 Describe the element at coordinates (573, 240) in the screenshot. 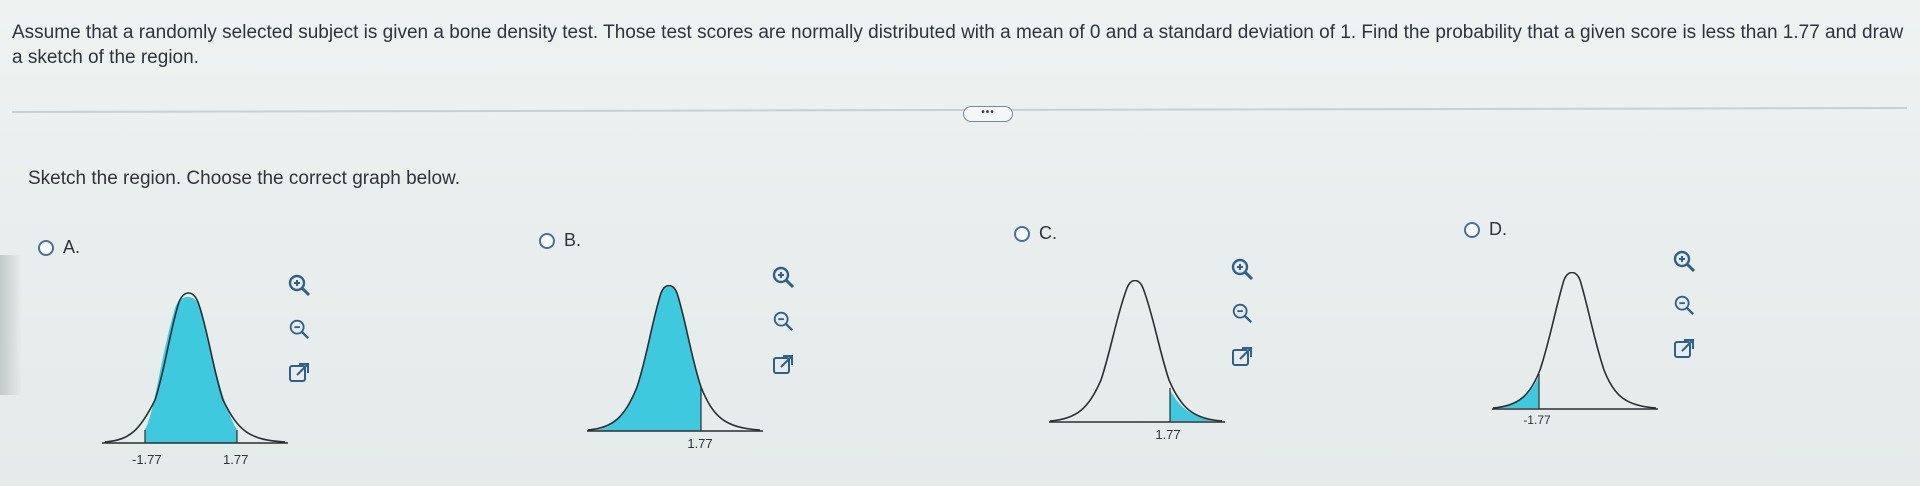

I see `option-b-letter: B.` at that location.